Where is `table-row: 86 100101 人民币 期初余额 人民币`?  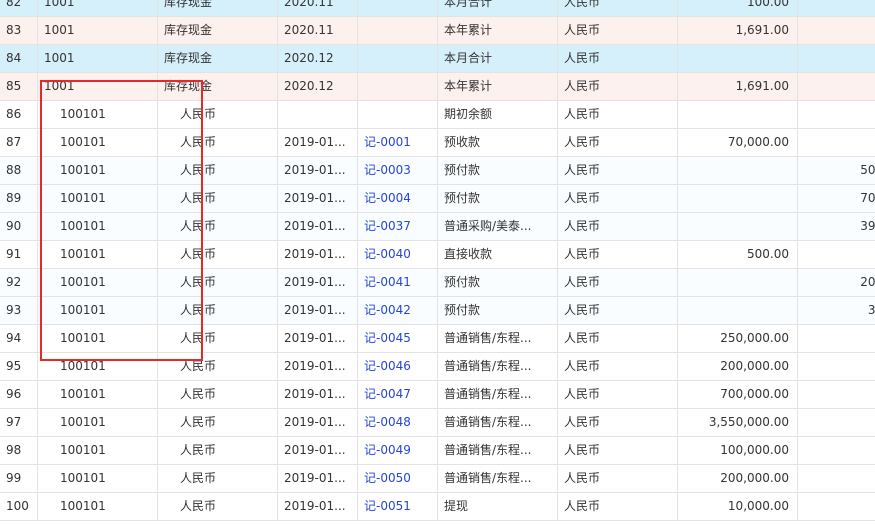
table-row: 86 100101 人民币 期初余额 人民币 is located at coordinates (437, 115).